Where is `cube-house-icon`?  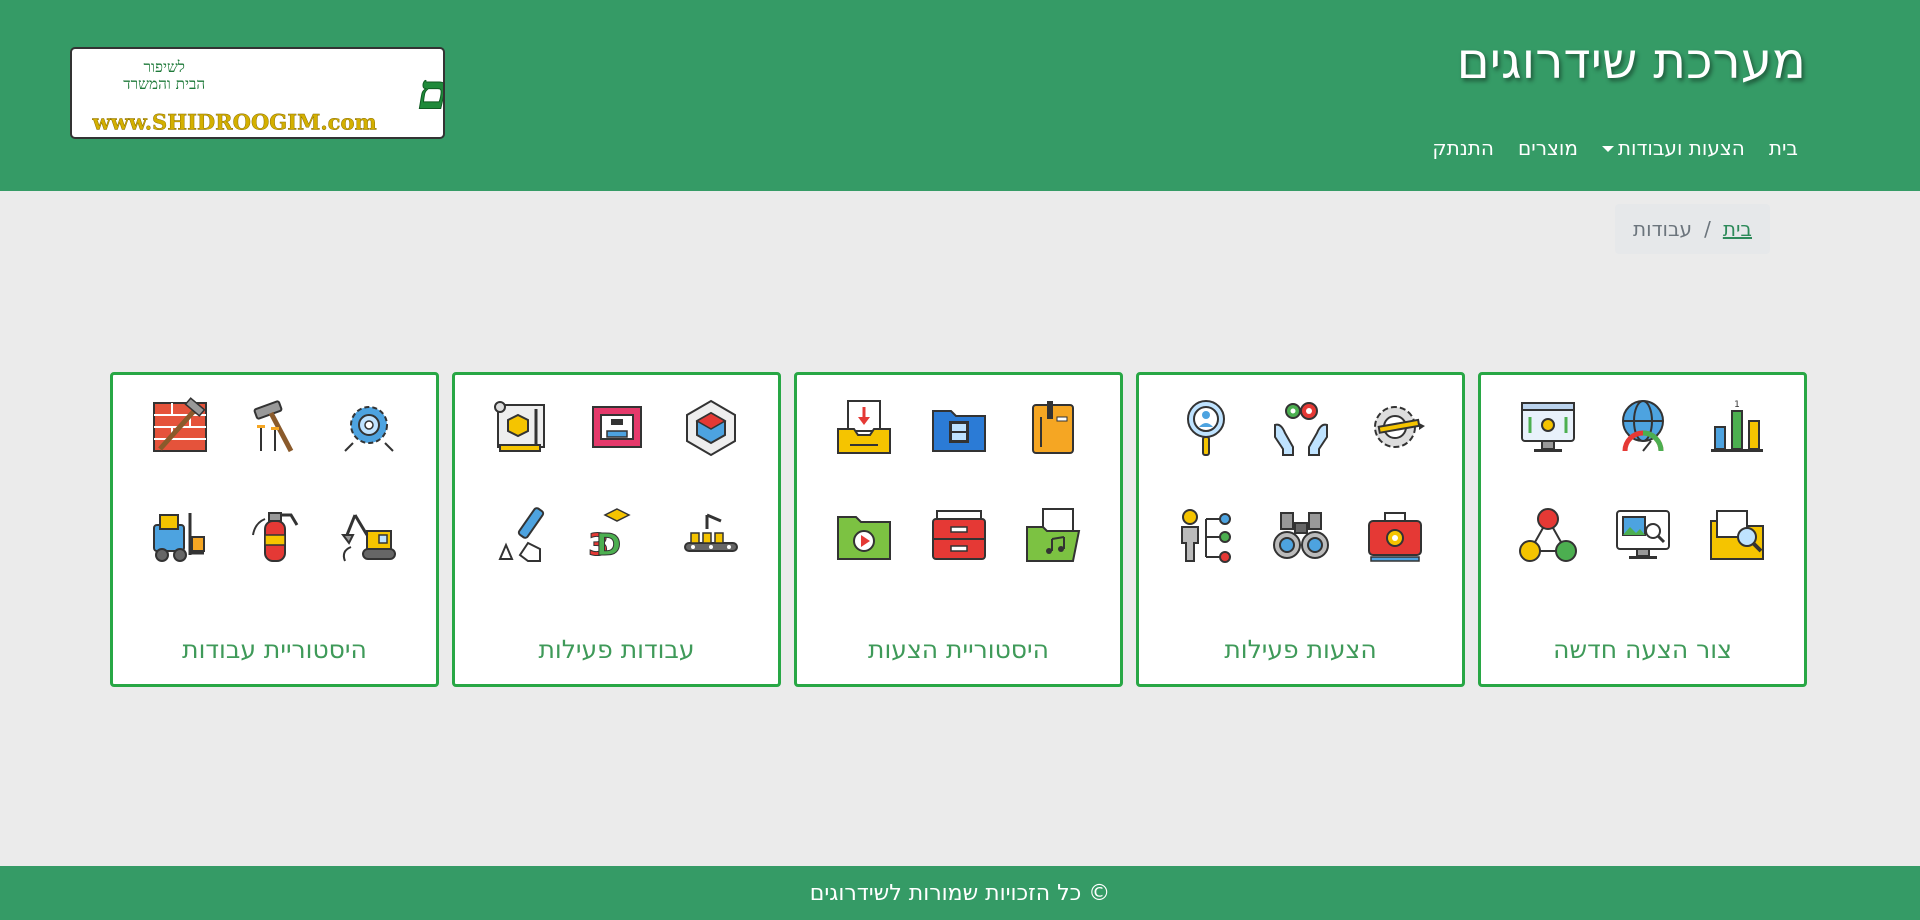 cube-house-icon is located at coordinates (711, 427).